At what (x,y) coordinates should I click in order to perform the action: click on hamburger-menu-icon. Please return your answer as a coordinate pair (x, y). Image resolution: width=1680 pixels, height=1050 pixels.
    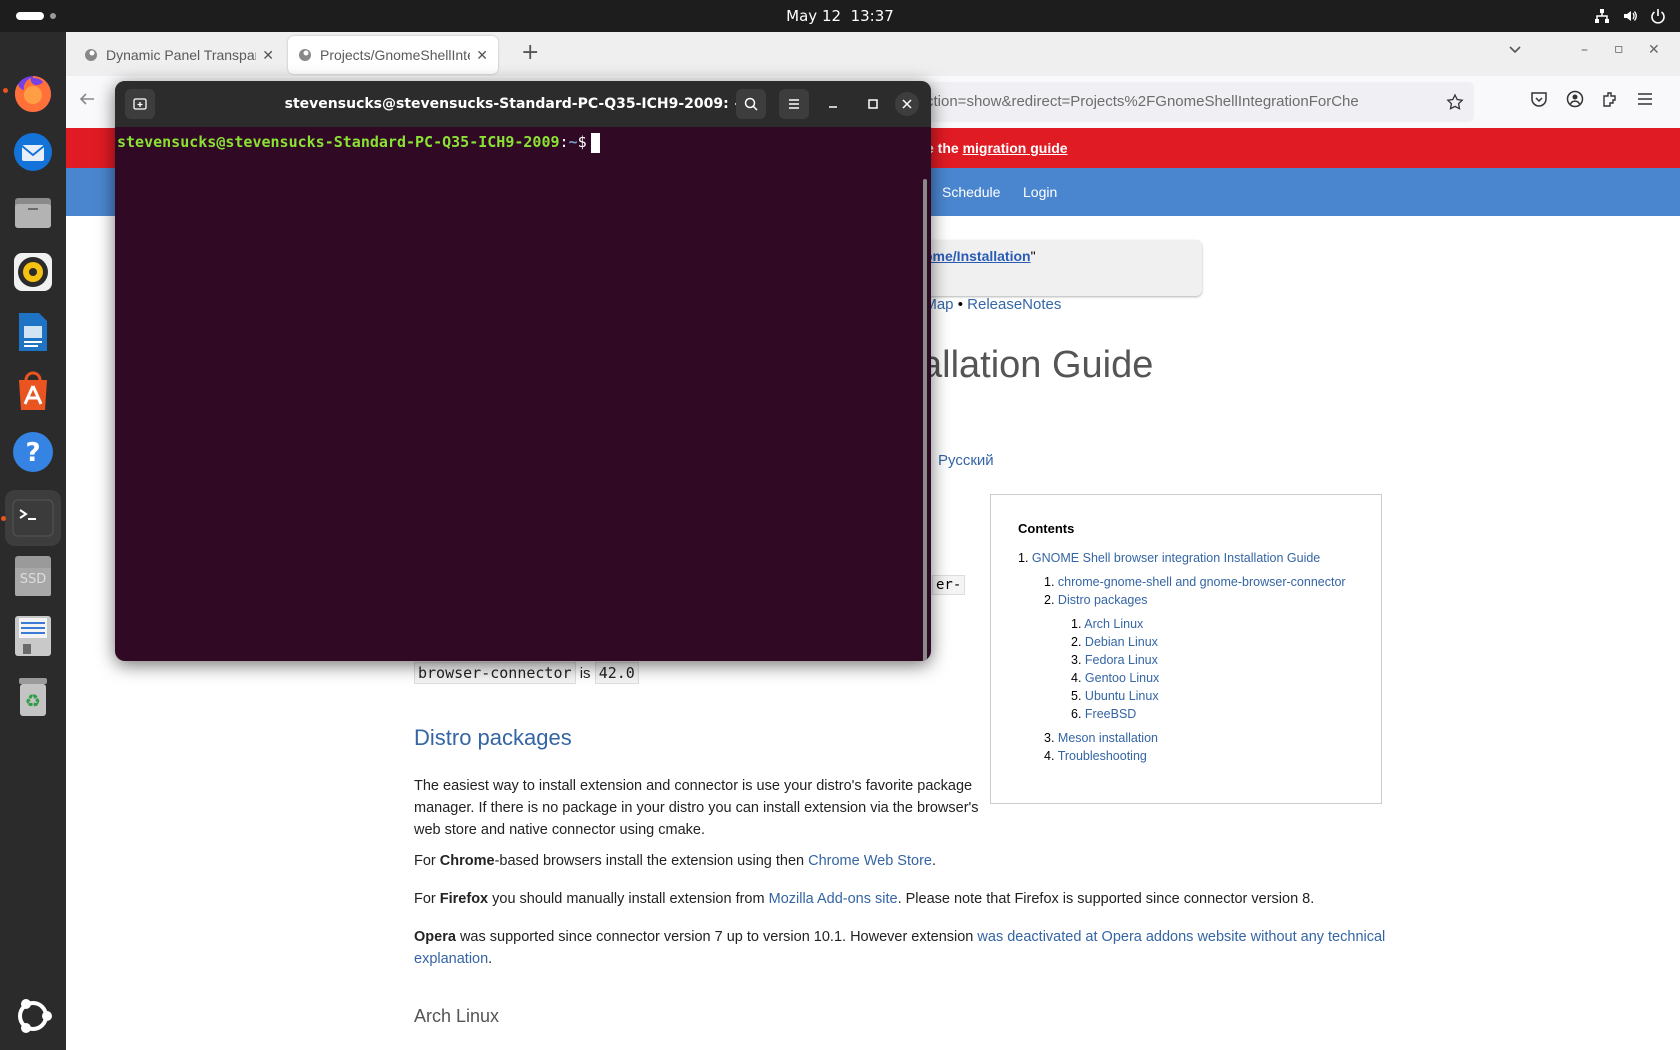
    Looking at the image, I should click on (1645, 101).